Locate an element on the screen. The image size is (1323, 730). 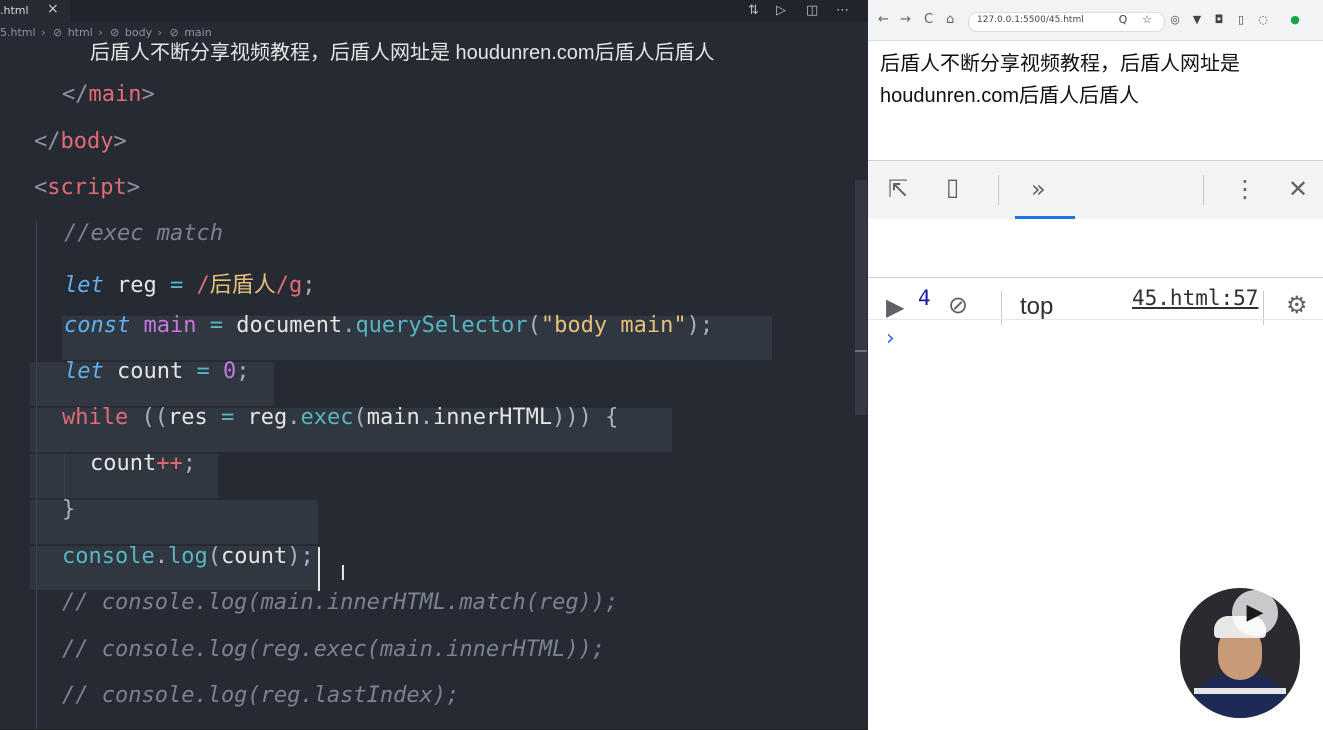
console-log-source-link: 45.html:57 is located at coordinates (1195, 298).